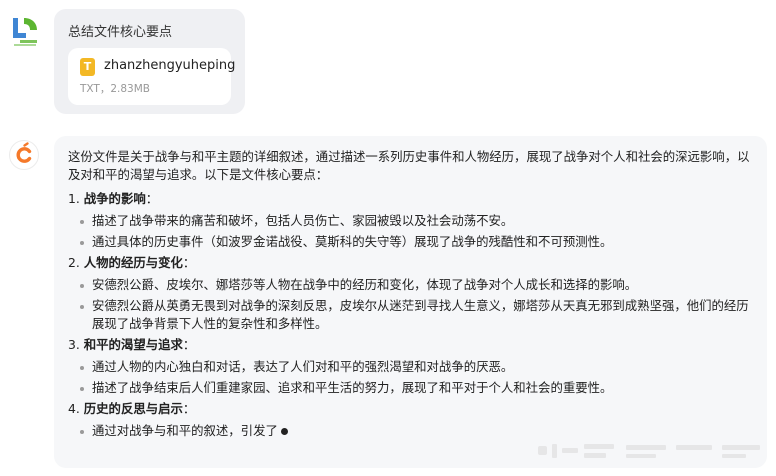  Describe the element at coordinates (24, 152) in the screenshot. I see `assistant-logo-icon` at that location.